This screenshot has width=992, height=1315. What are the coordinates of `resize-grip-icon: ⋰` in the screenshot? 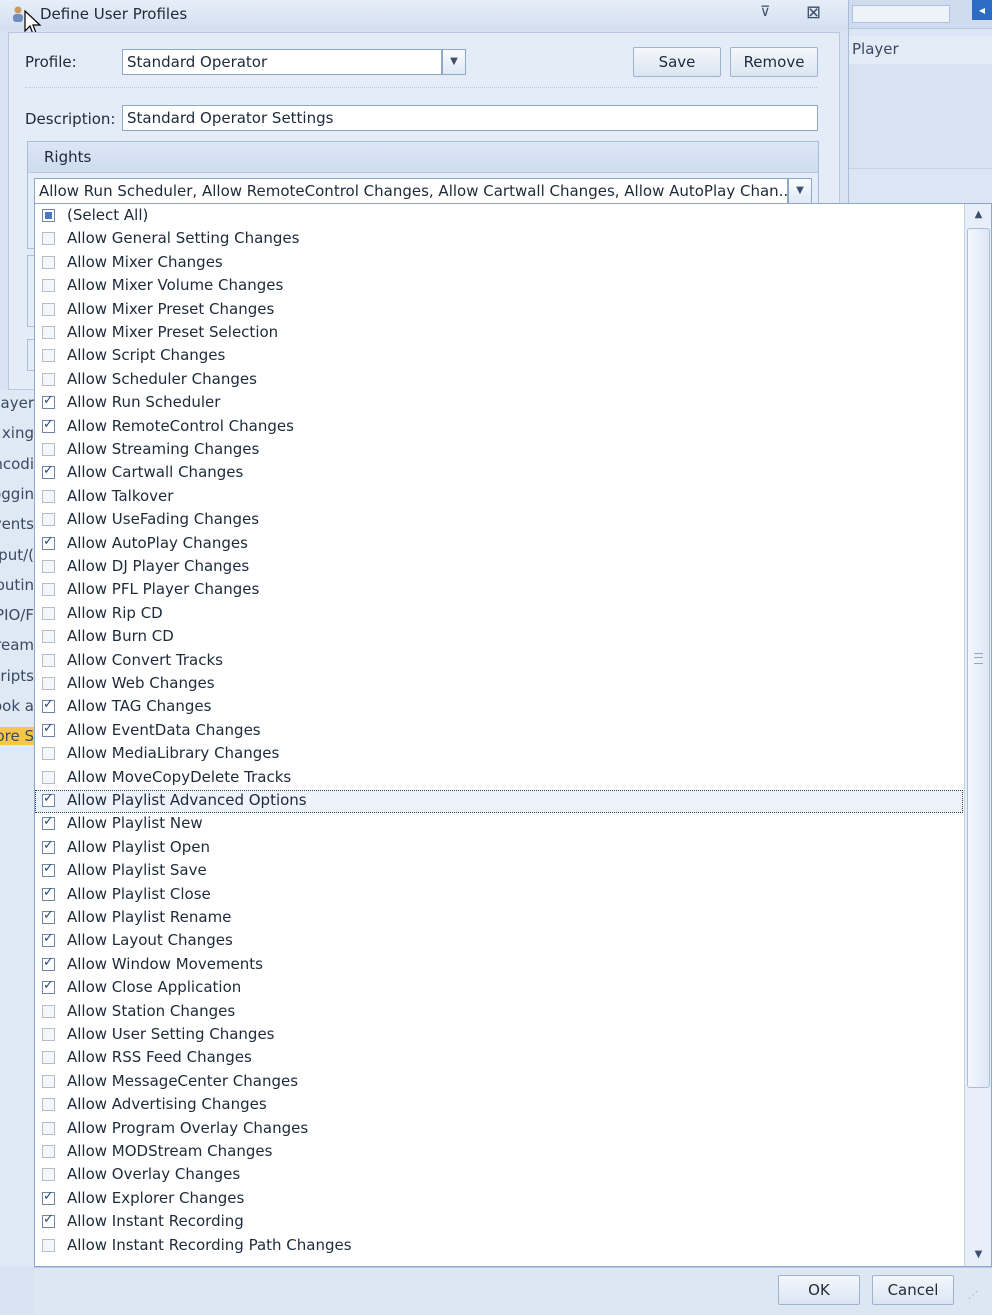 It's located at (978, 1300).